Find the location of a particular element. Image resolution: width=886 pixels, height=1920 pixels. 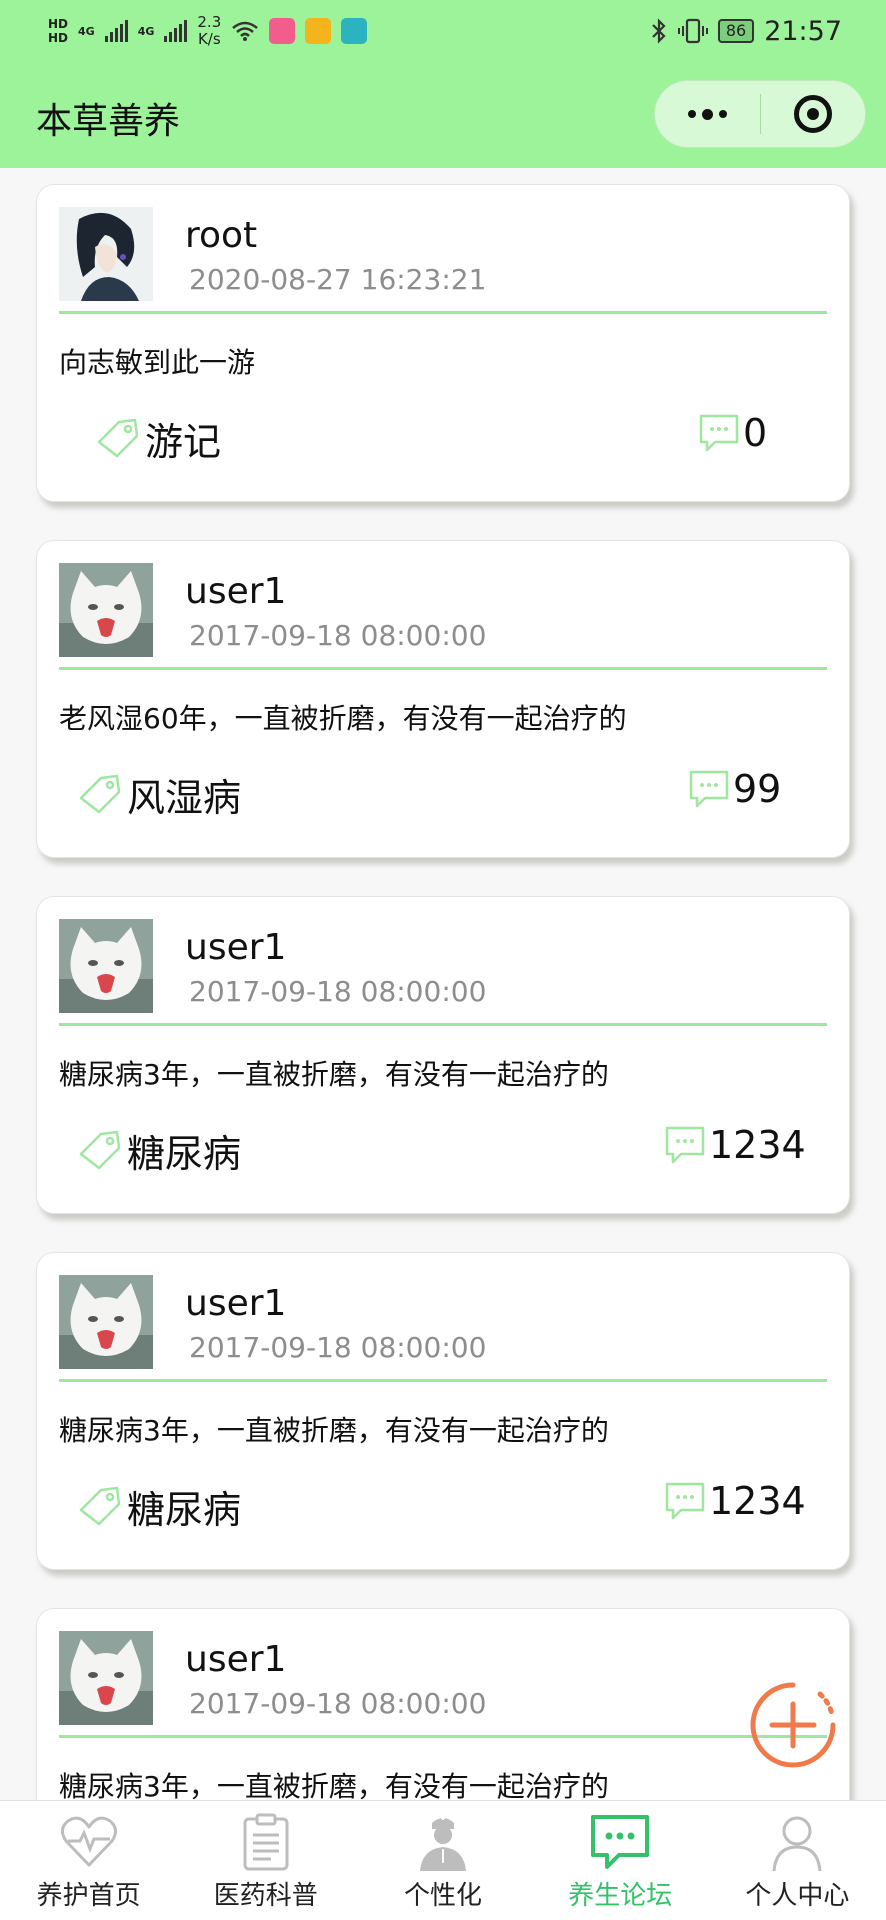

app-header: 本草善养 is located at coordinates (443, 115).